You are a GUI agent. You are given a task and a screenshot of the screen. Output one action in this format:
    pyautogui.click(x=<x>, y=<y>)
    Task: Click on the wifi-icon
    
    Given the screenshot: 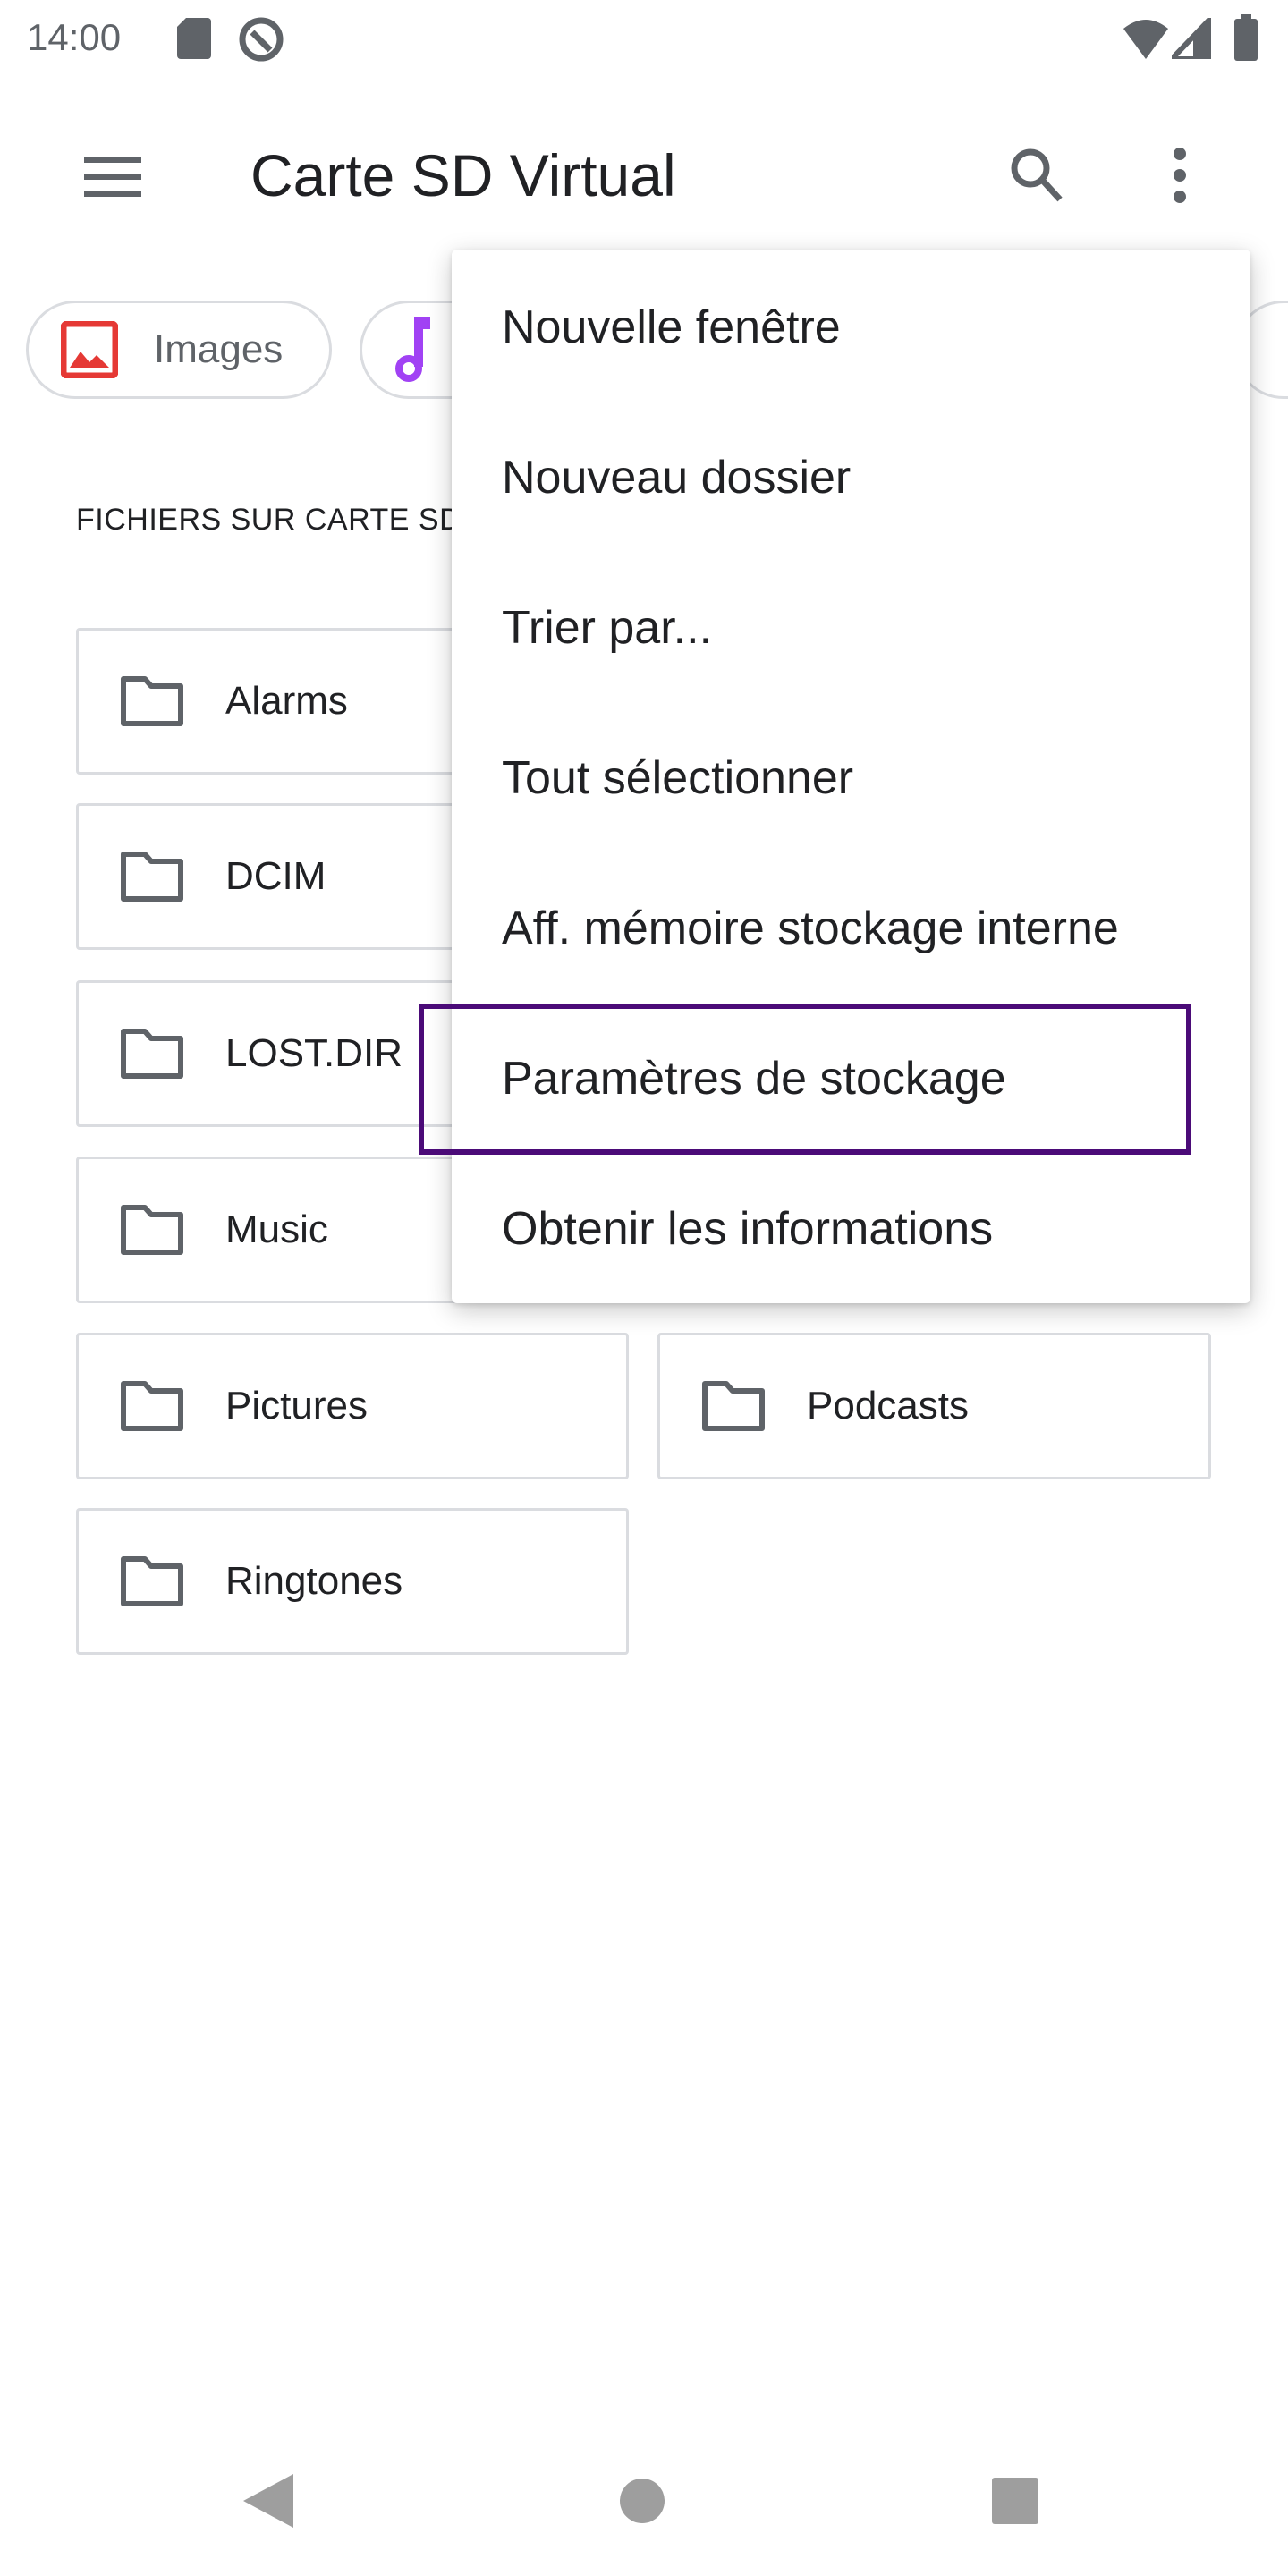 What is the action you would take?
    pyautogui.click(x=1145, y=39)
    